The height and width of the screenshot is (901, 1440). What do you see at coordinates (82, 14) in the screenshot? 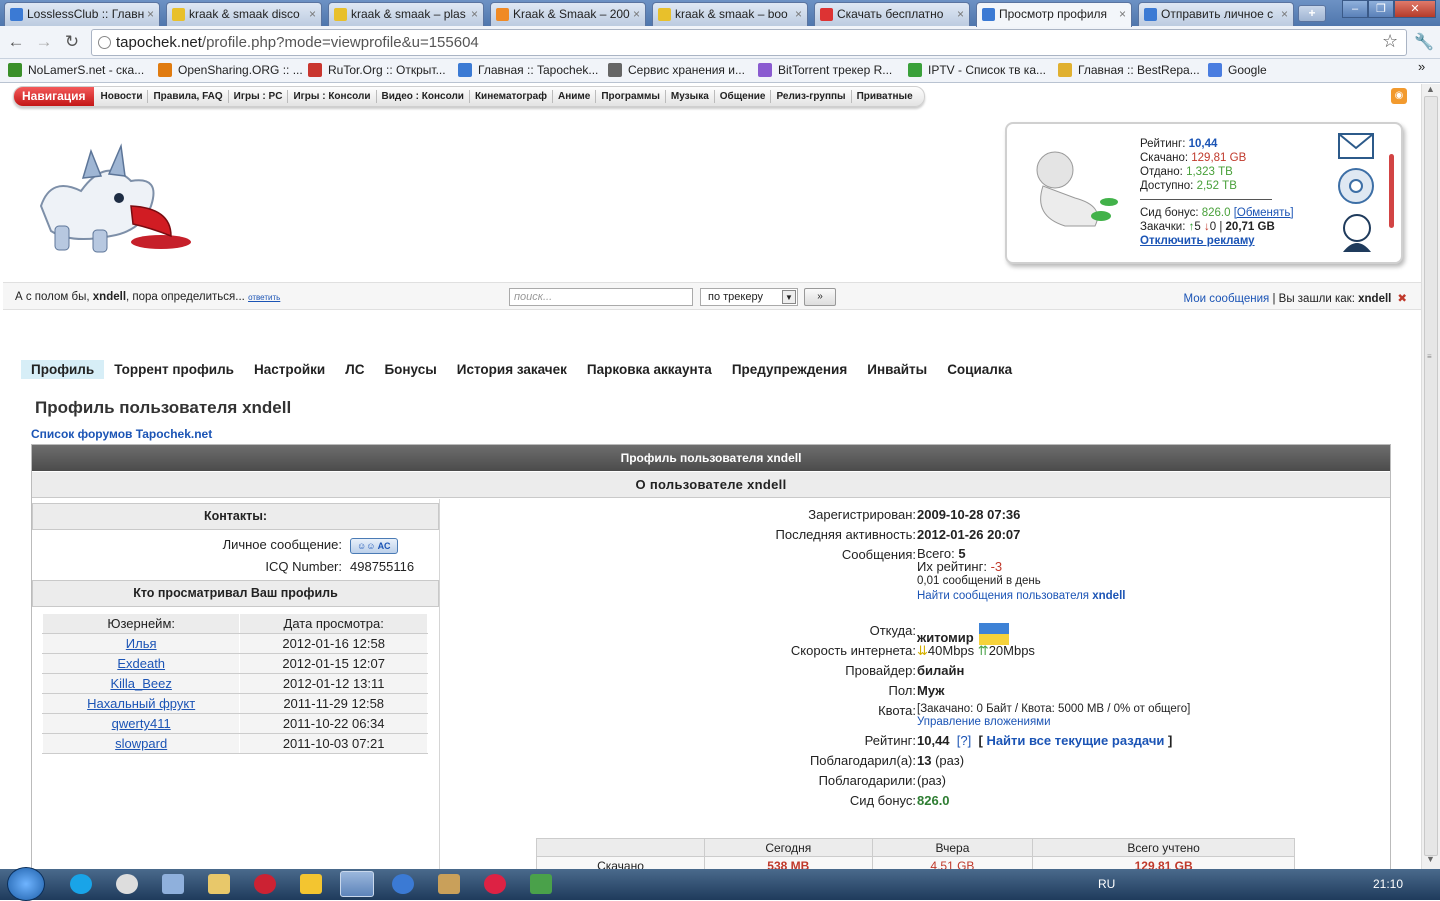
I see `browser-tab: LosslessClub :: Главн ×` at bounding box center [82, 14].